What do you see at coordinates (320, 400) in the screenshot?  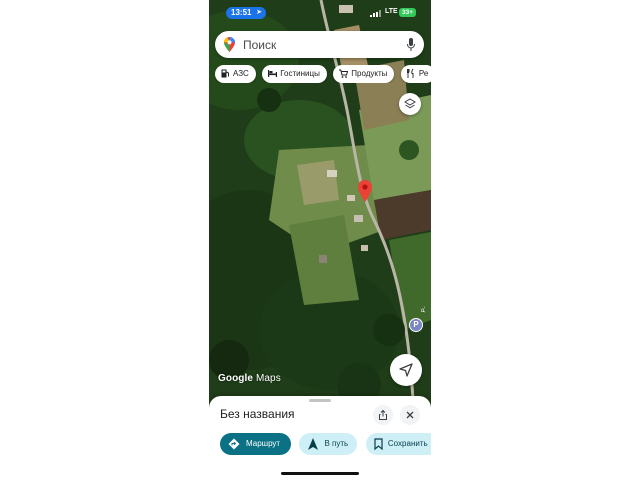 I see `drag-handle` at bounding box center [320, 400].